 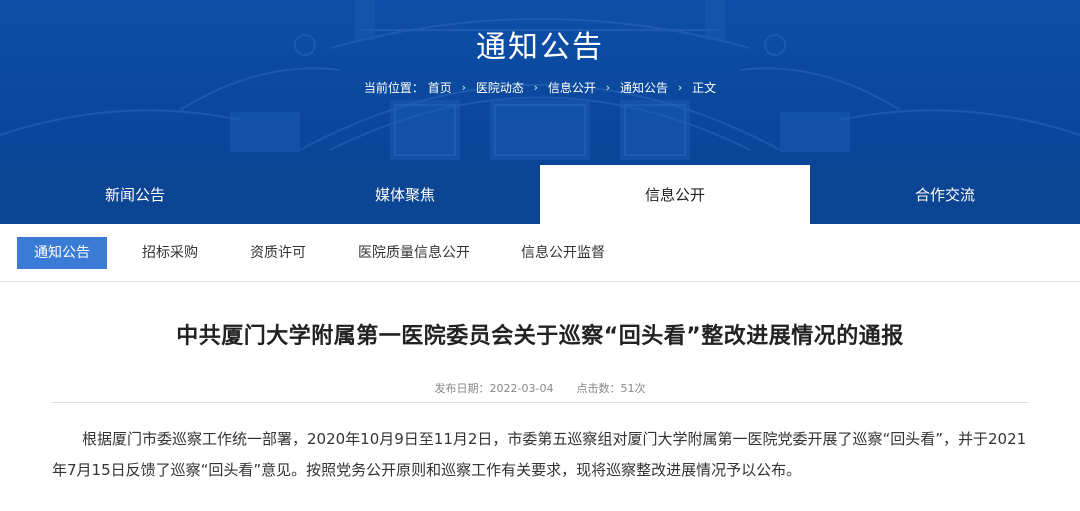 What do you see at coordinates (135, 194) in the screenshot?
I see `main-tab-news: 新闻公告` at bounding box center [135, 194].